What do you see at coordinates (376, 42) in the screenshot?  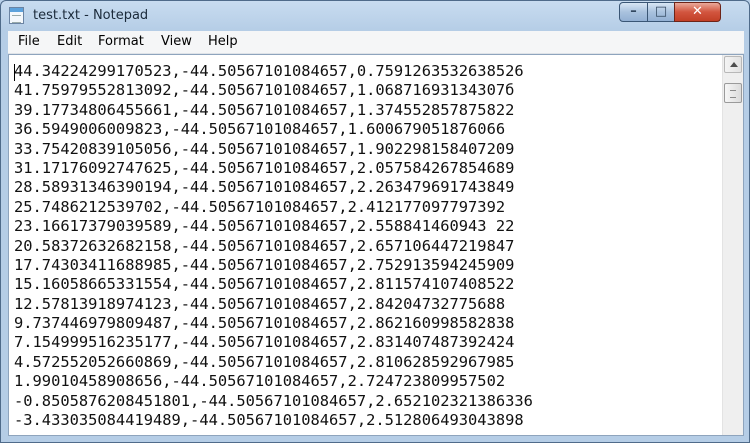 I see `menu-bar: File Edit Format View Help` at bounding box center [376, 42].